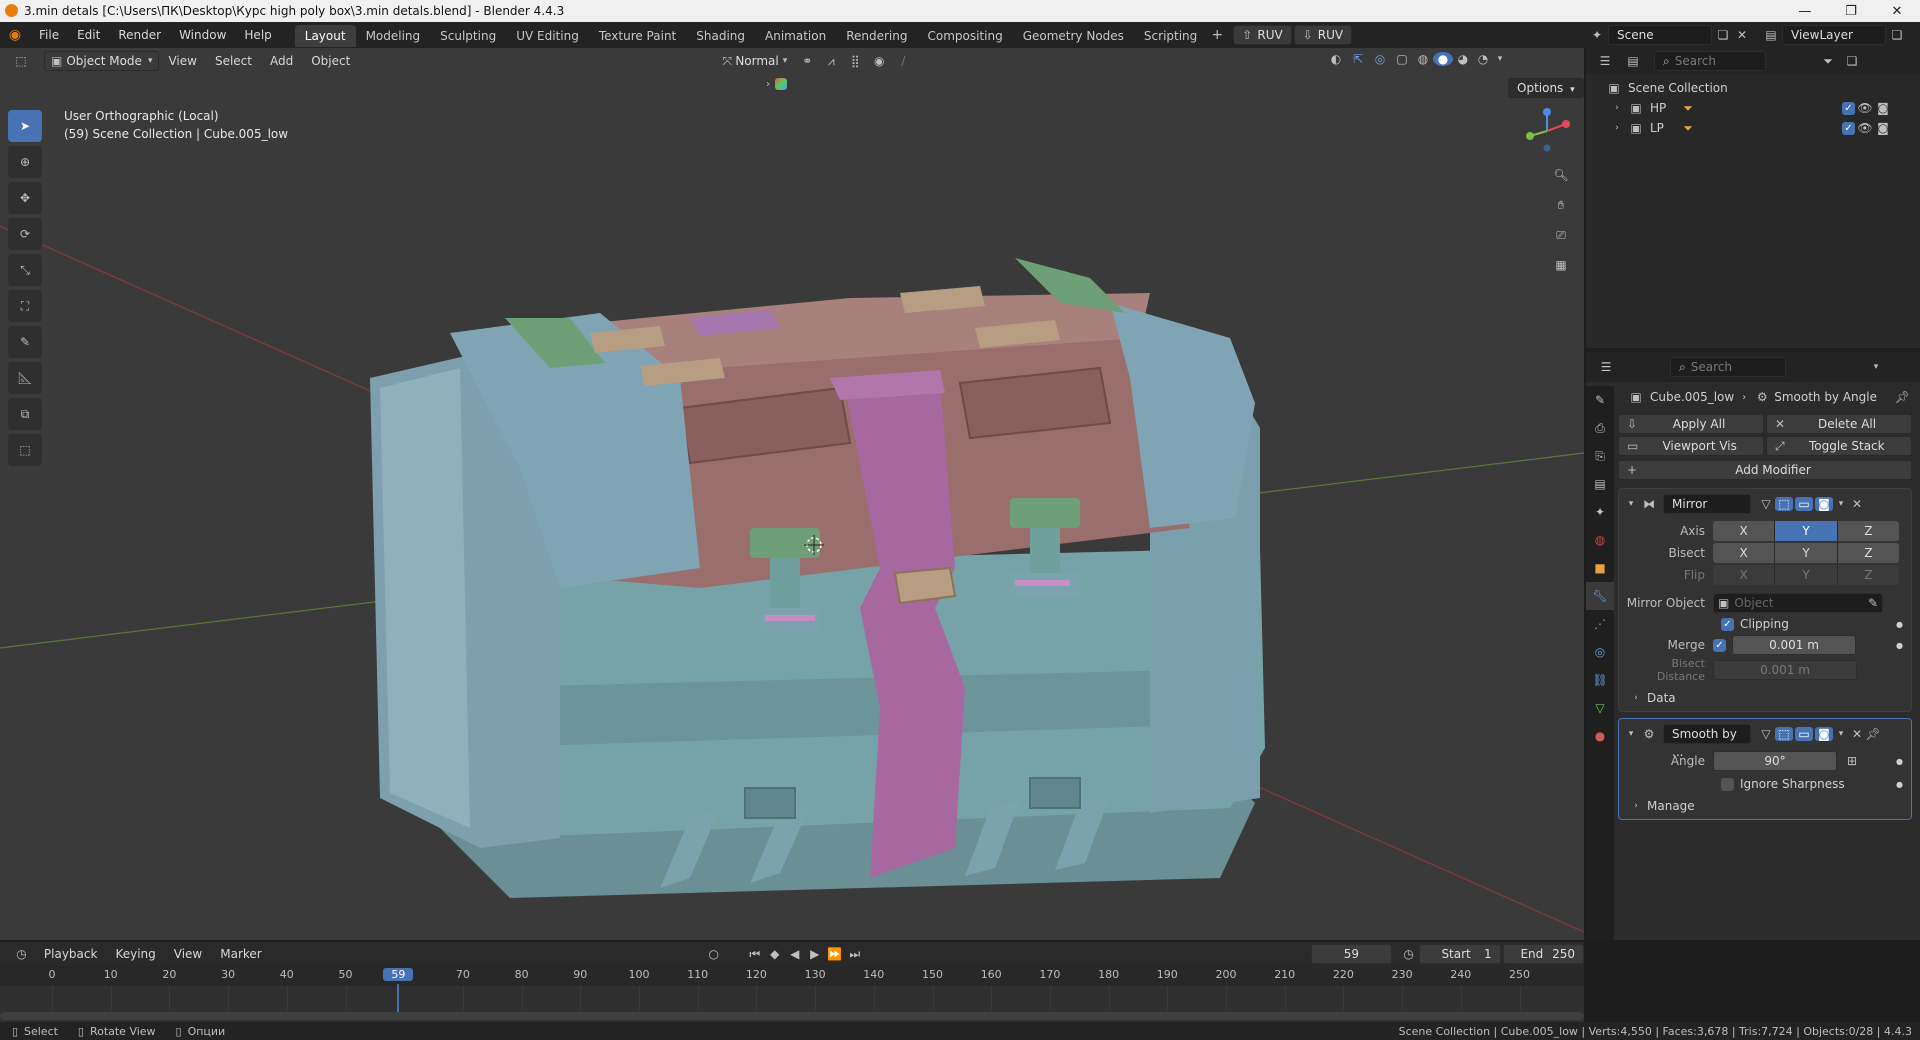  I want to click on outliner-item-hp: › ▣ HP ⏷ ✓ 👁︎ ◙, so click(1753, 108).